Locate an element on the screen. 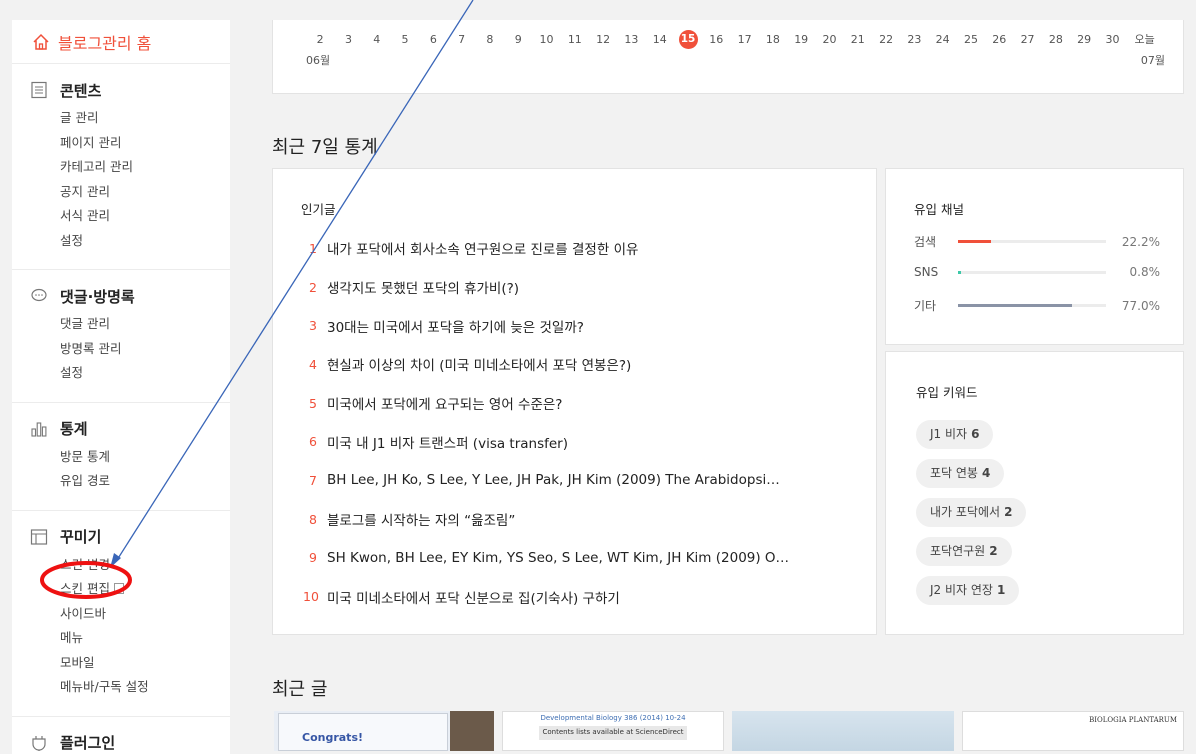 This screenshot has width=1196, height=754. sidebar-item-guestbook-manage: 방명록 관리 is located at coordinates (130, 349).